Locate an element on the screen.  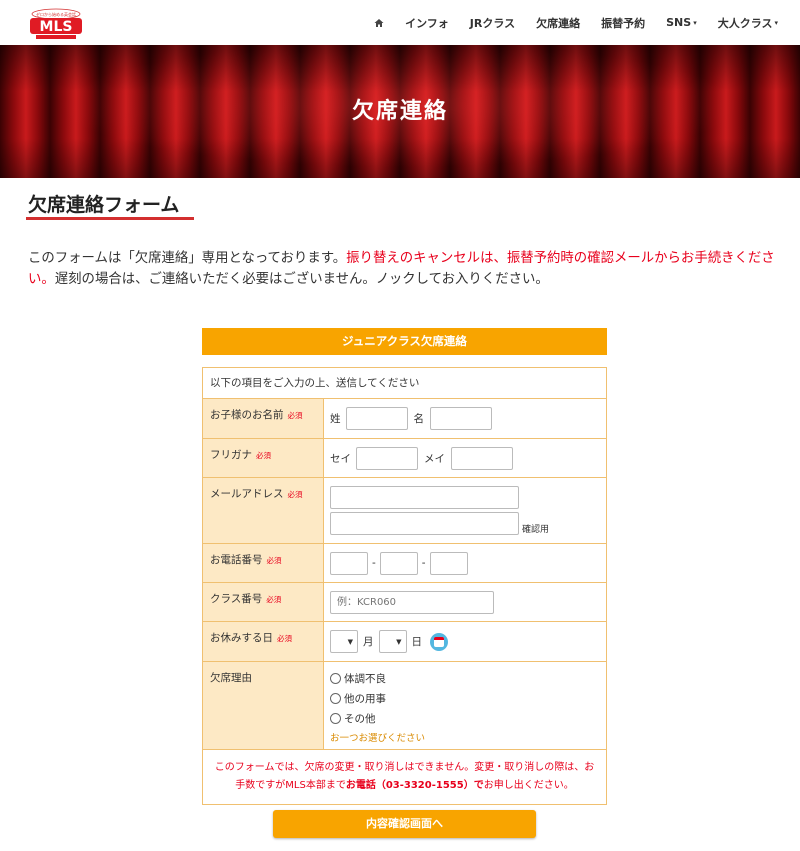
main-menu: インフォ JRクラス 欠席連絡 振替予約 SNS ▾ 大人クラス ▾ is located at coordinates (565, 22).